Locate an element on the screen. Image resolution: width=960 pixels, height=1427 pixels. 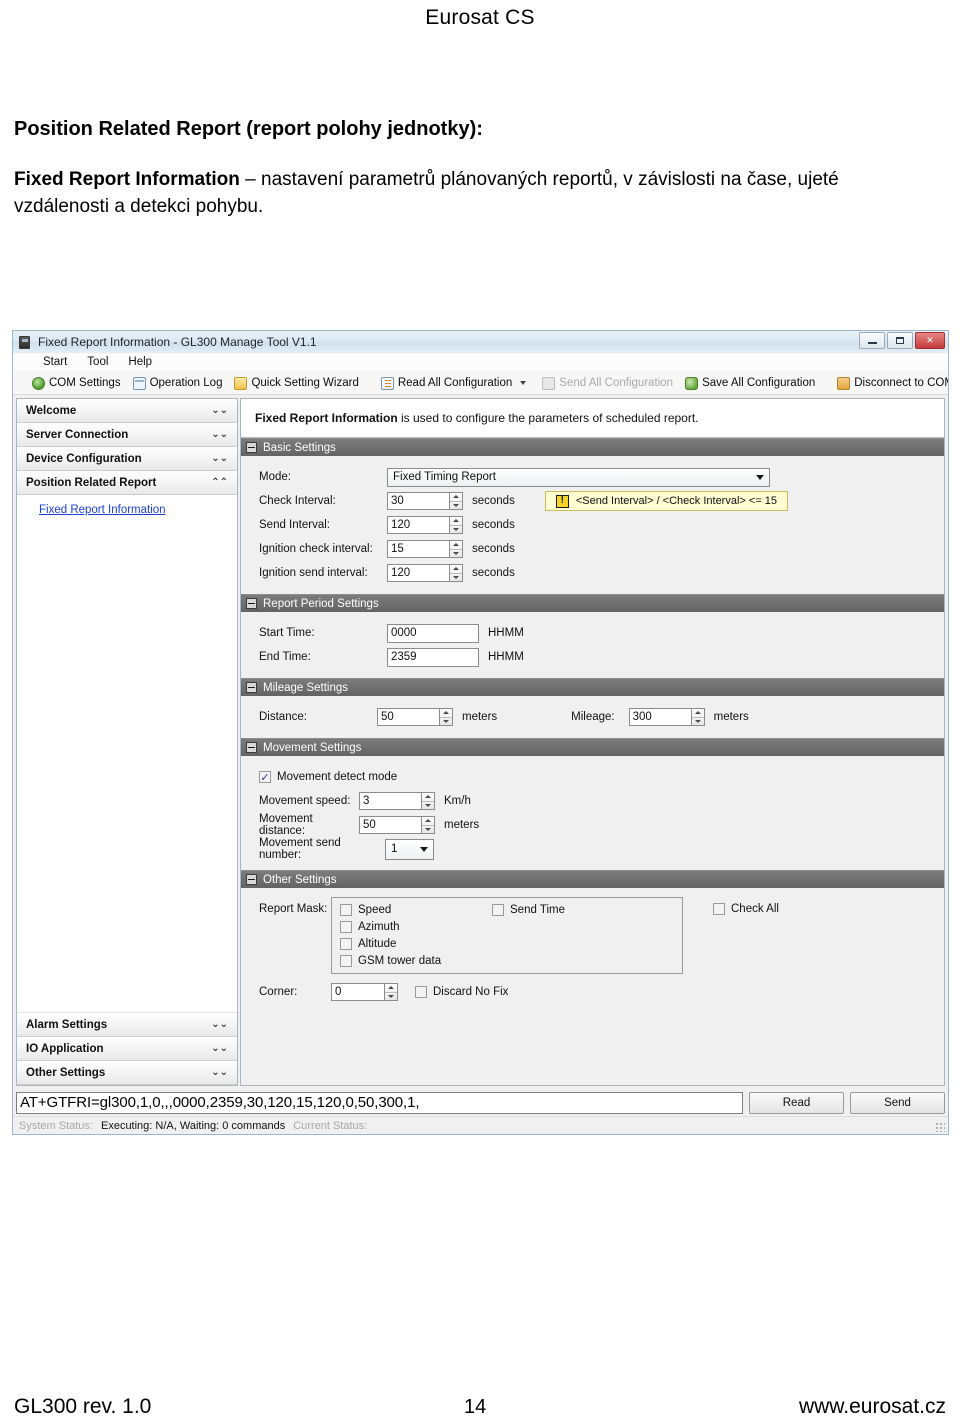
mileage-input: 300 is located at coordinates (659, 717).